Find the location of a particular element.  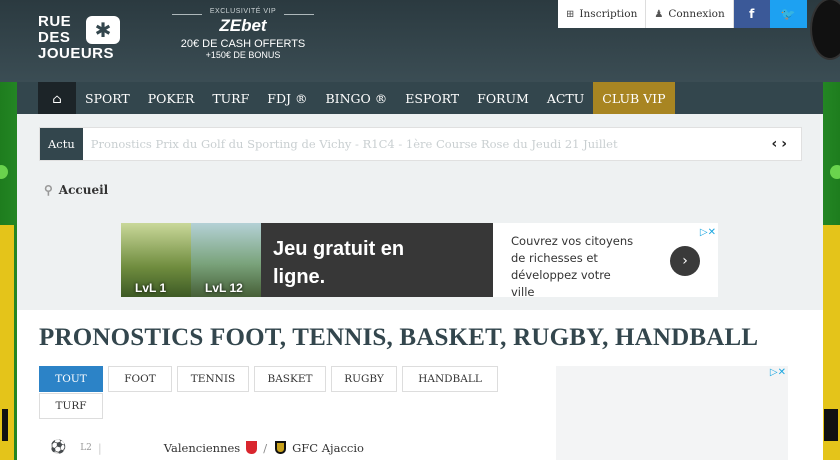

promo-bonus: +150€ DE BONUS is located at coordinates (243, 55).